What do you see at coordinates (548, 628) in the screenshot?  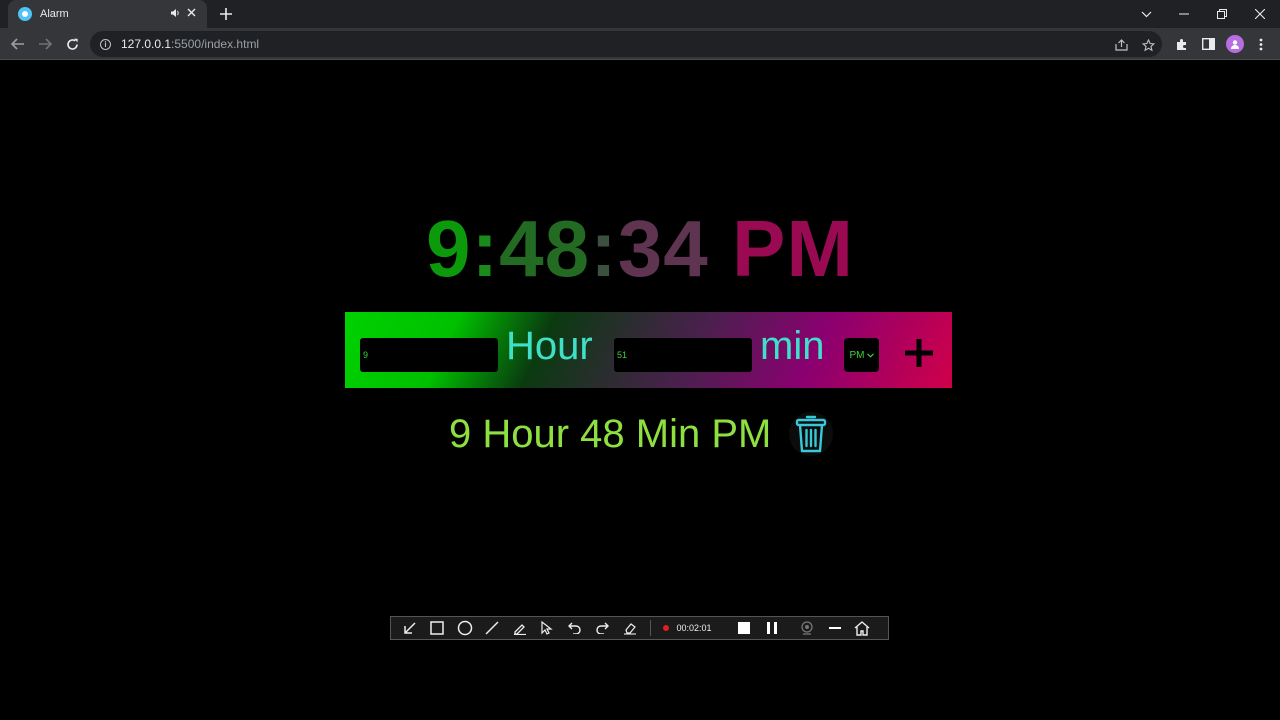 I see `pointer-tool-icon` at bounding box center [548, 628].